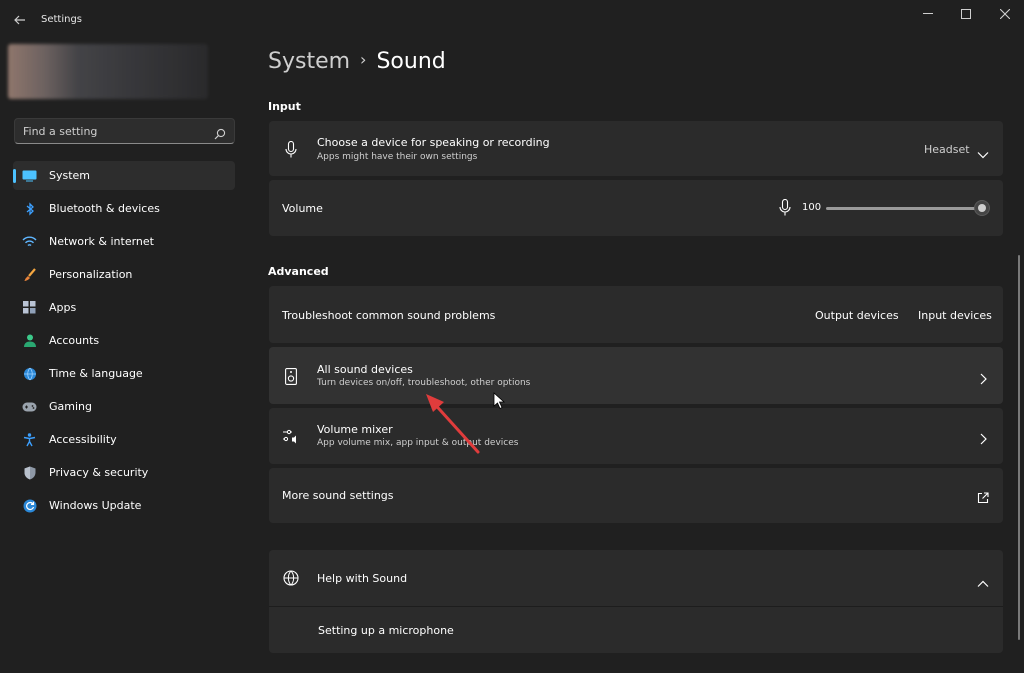 Image resolution: width=1024 pixels, height=673 pixels. What do you see at coordinates (63, 307) in the screenshot?
I see `sidebar-item-label: Apps` at bounding box center [63, 307].